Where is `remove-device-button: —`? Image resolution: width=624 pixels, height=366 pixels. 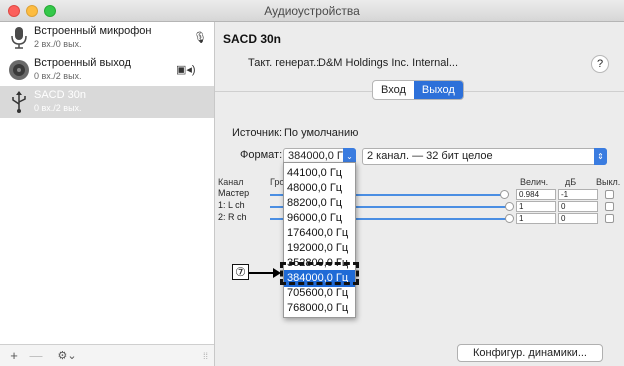 remove-device-button: — is located at coordinates (36, 356).